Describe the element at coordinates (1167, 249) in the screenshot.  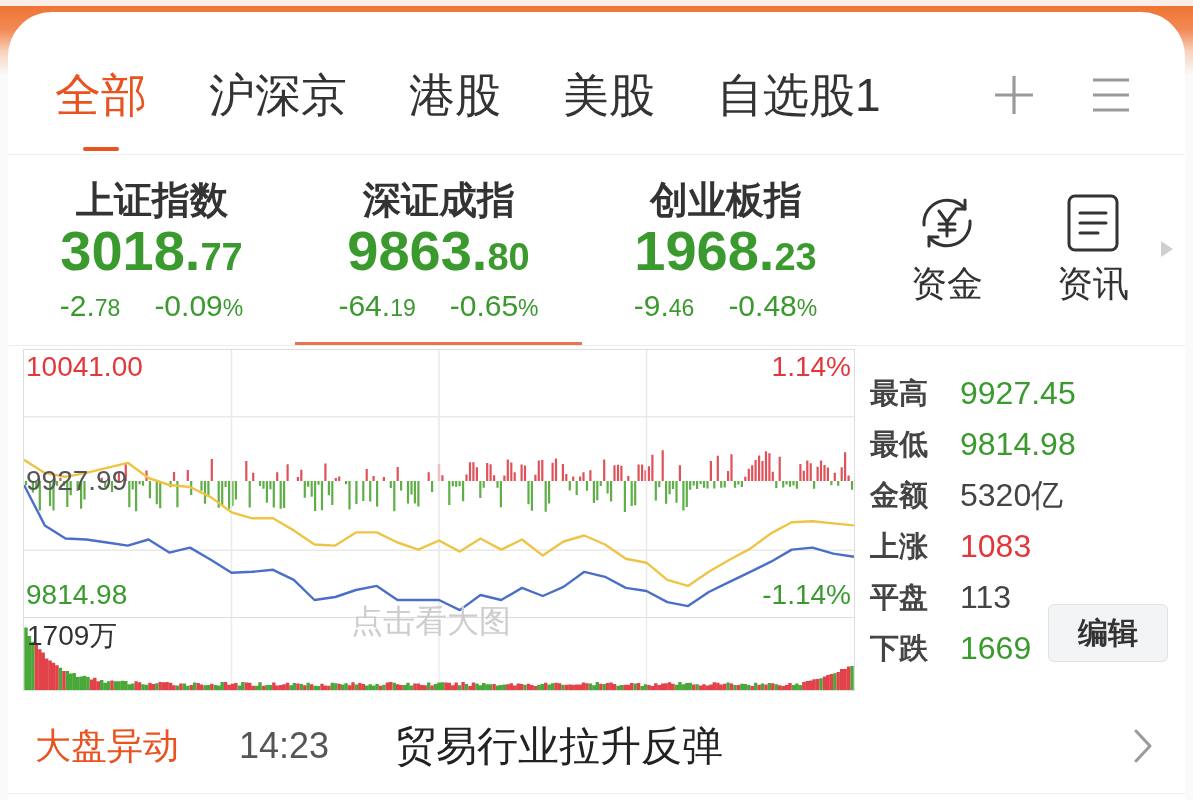
I see `right-arrow-icon` at that location.